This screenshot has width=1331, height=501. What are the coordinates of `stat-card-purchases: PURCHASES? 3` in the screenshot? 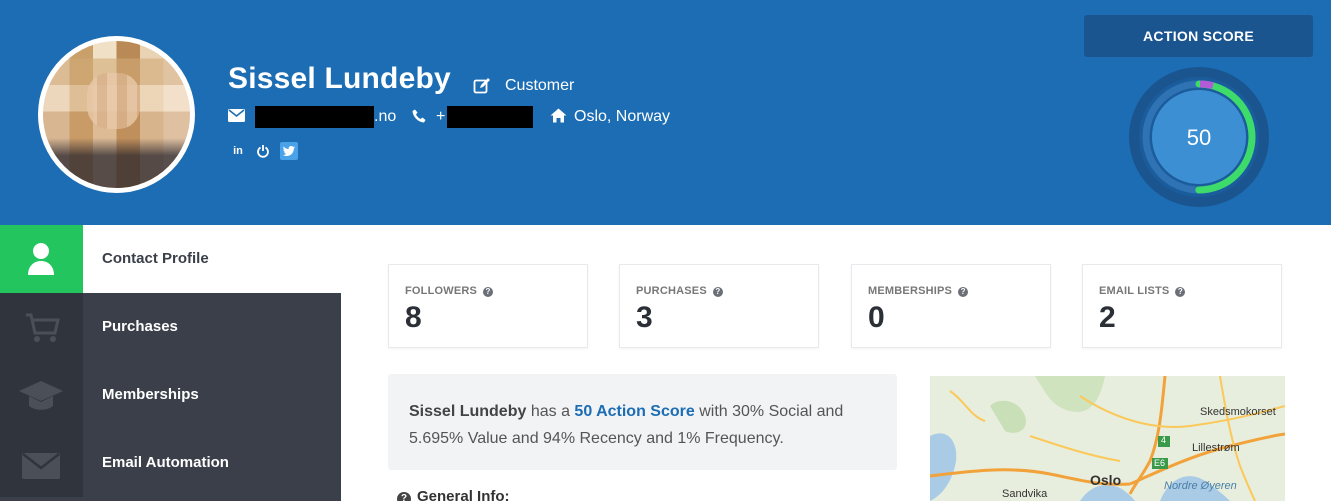 It's located at (719, 306).